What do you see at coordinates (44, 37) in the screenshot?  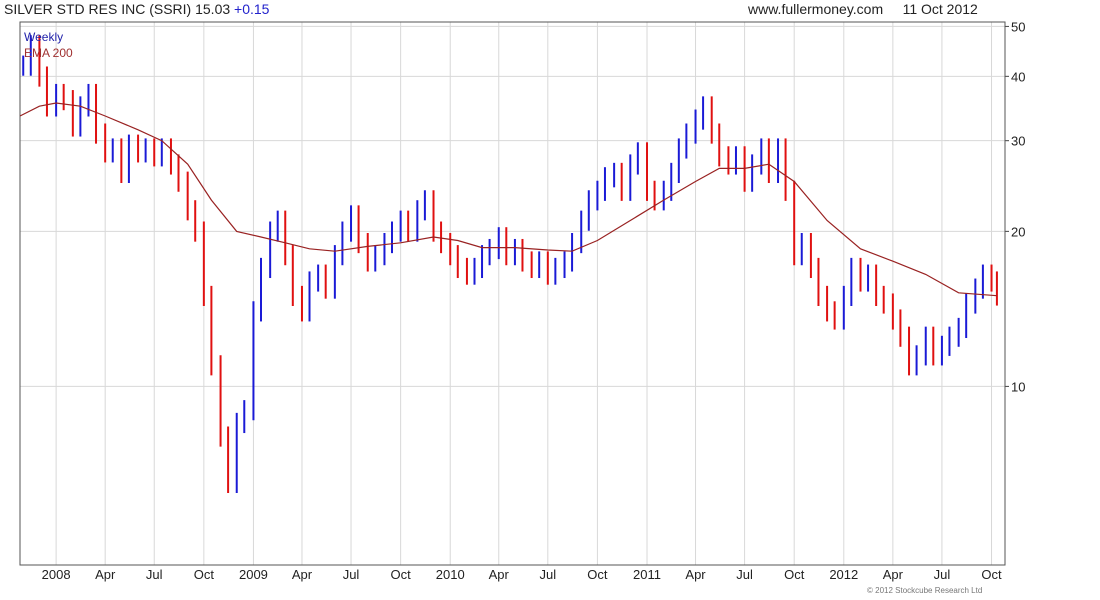 I see `legend-weekly: Weekly` at bounding box center [44, 37].